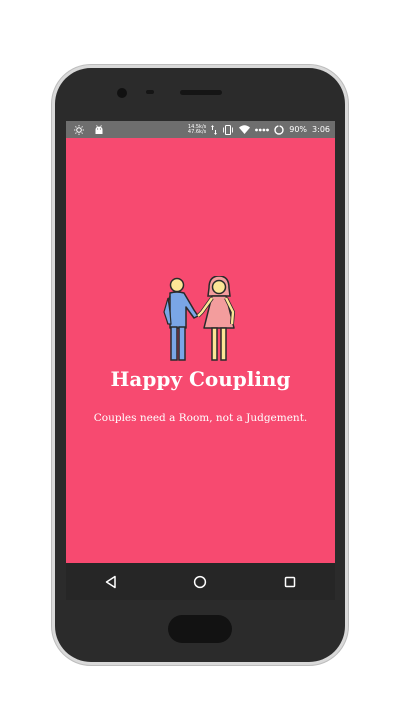 Image resolution: width=400 pixels, height=720 pixels. I want to click on man-figure, so click(181, 319).